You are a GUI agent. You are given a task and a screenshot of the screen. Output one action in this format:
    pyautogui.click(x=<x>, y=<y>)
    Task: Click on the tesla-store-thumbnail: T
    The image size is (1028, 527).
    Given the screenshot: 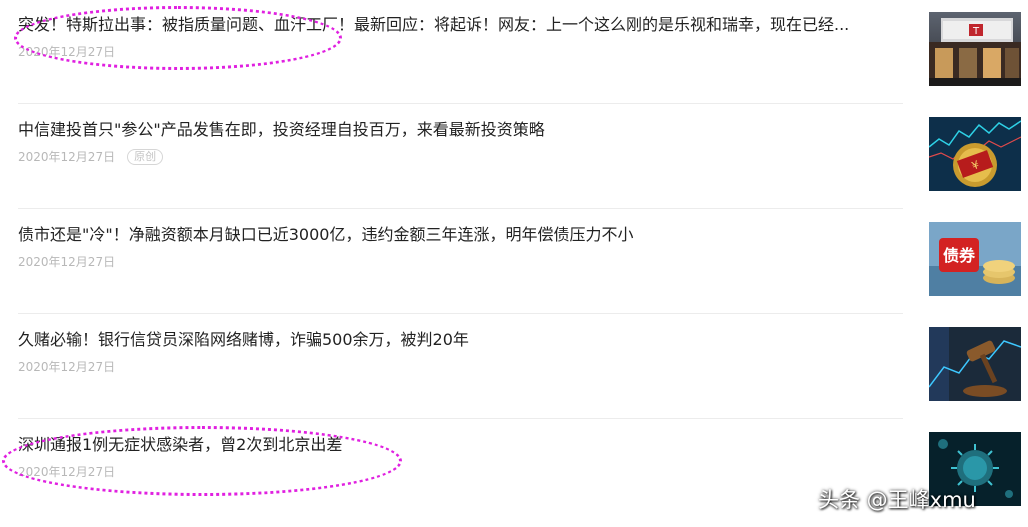 What is the action you would take?
    pyautogui.click(x=975, y=49)
    